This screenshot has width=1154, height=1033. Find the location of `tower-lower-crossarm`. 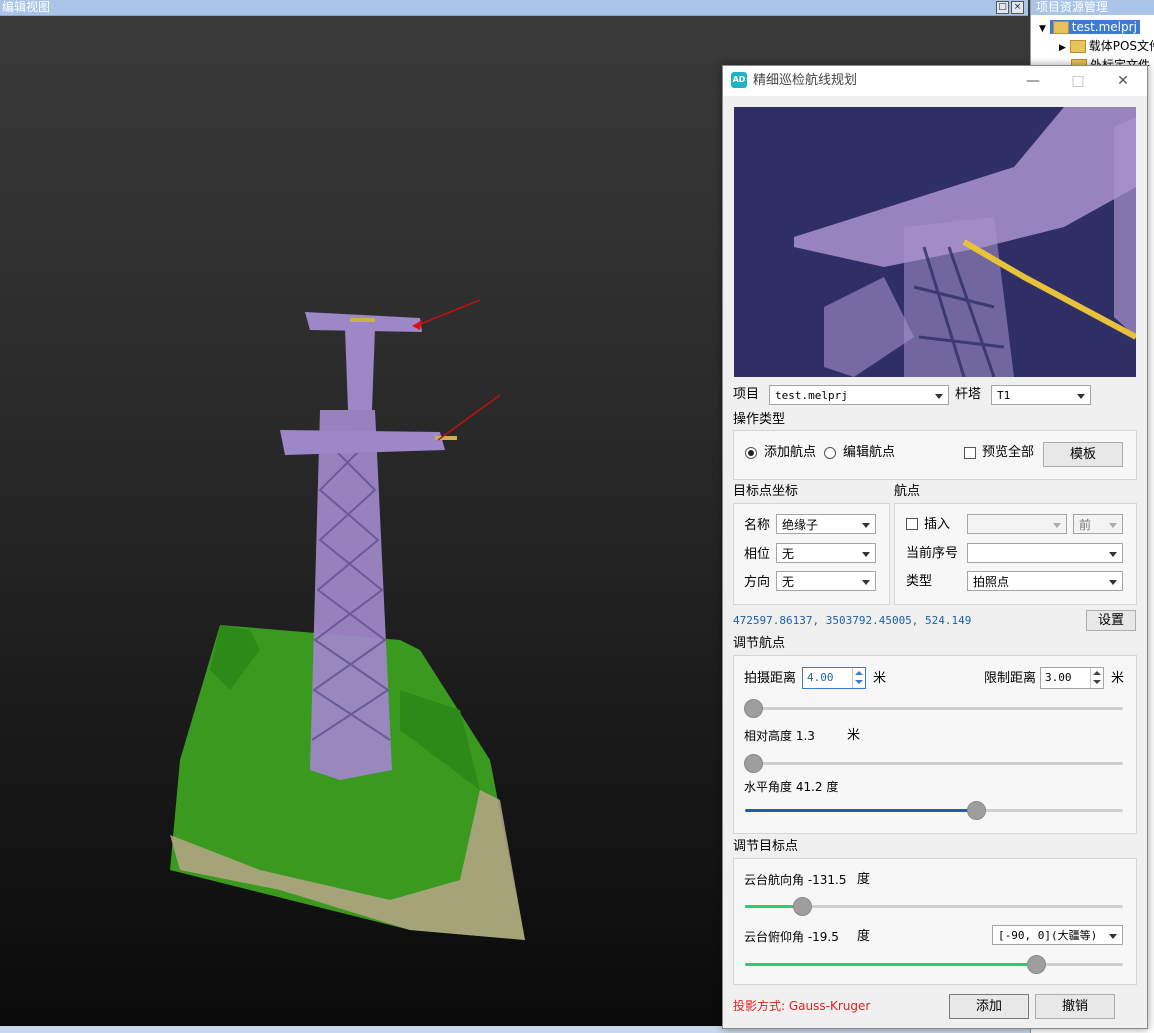

tower-lower-crossarm is located at coordinates (362, 442).